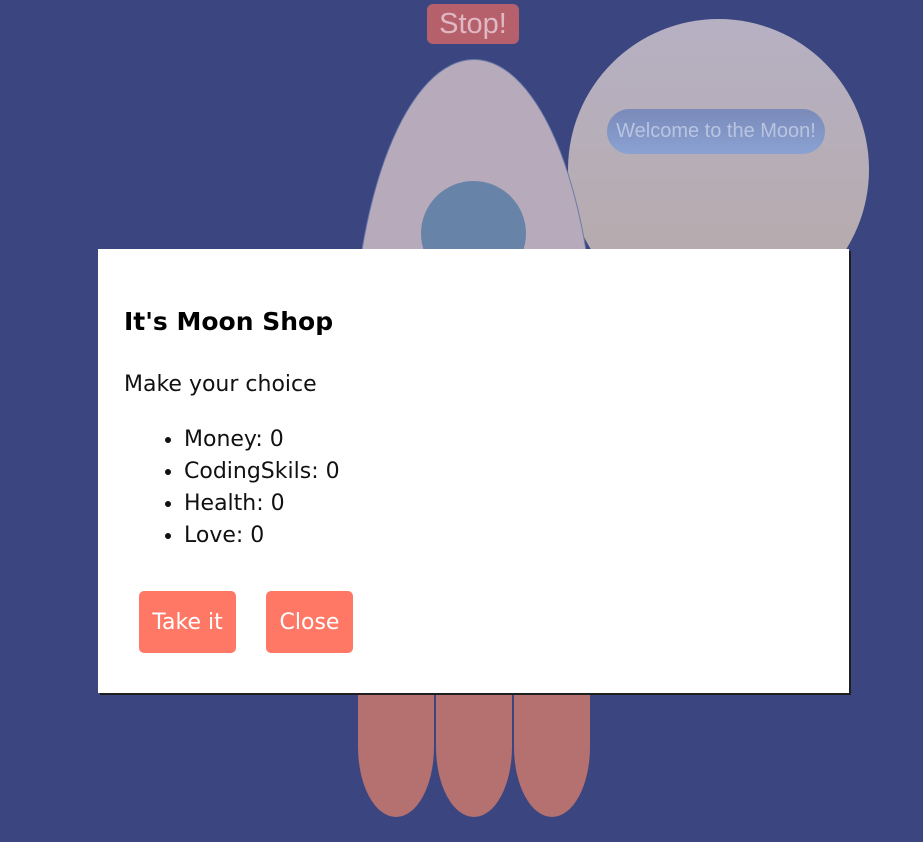 This screenshot has width=923, height=842. I want to click on stat-love: Love: 0, so click(262, 536).